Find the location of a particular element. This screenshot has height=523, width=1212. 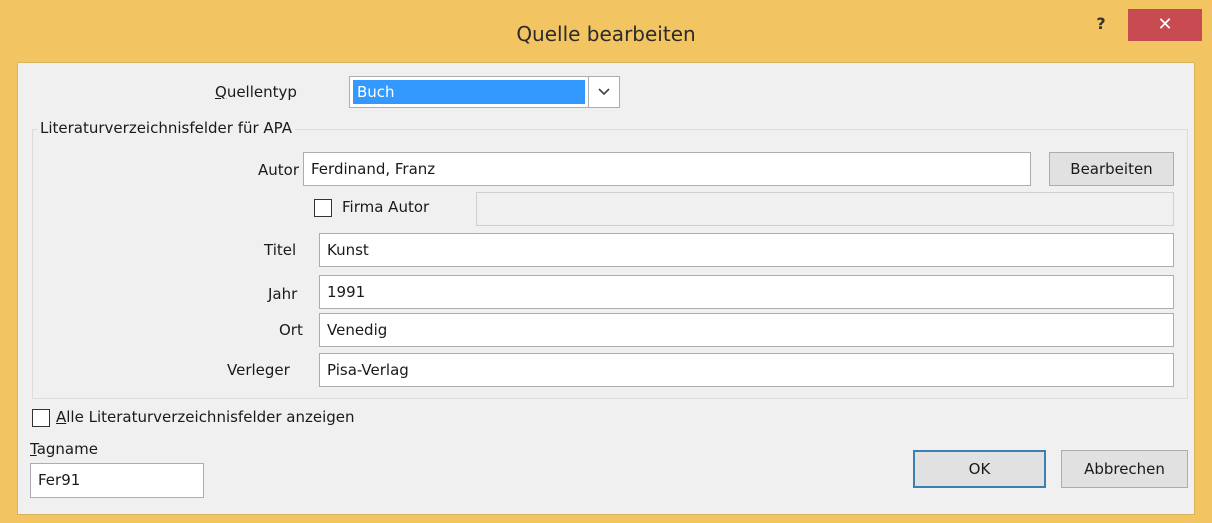

titel-field: Kunst is located at coordinates (746, 250).